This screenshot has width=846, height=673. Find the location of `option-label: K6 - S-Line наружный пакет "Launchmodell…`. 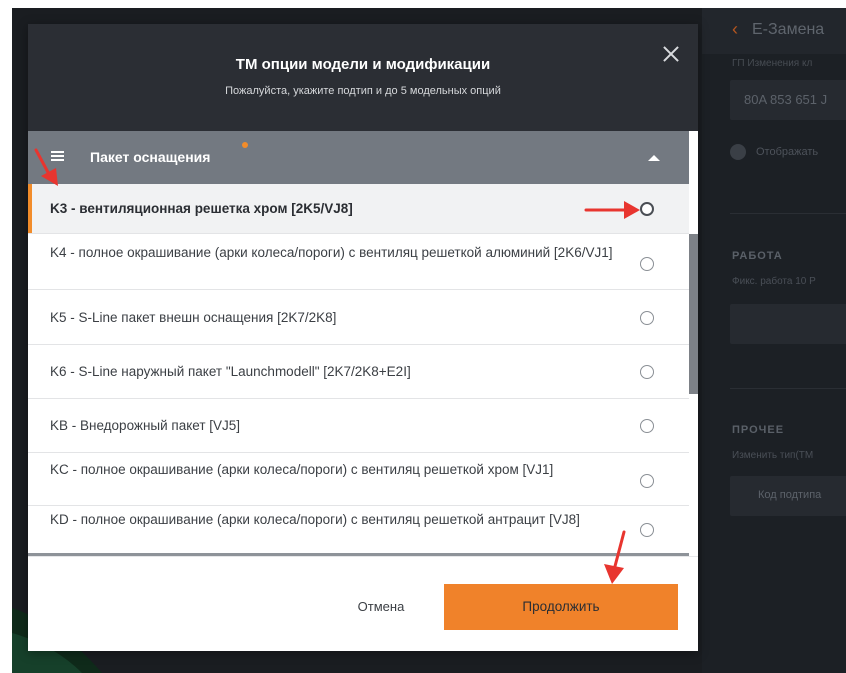

option-label: K6 - S-Line наружный пакет "Launchmodell… is located at coordinates (230, 371).